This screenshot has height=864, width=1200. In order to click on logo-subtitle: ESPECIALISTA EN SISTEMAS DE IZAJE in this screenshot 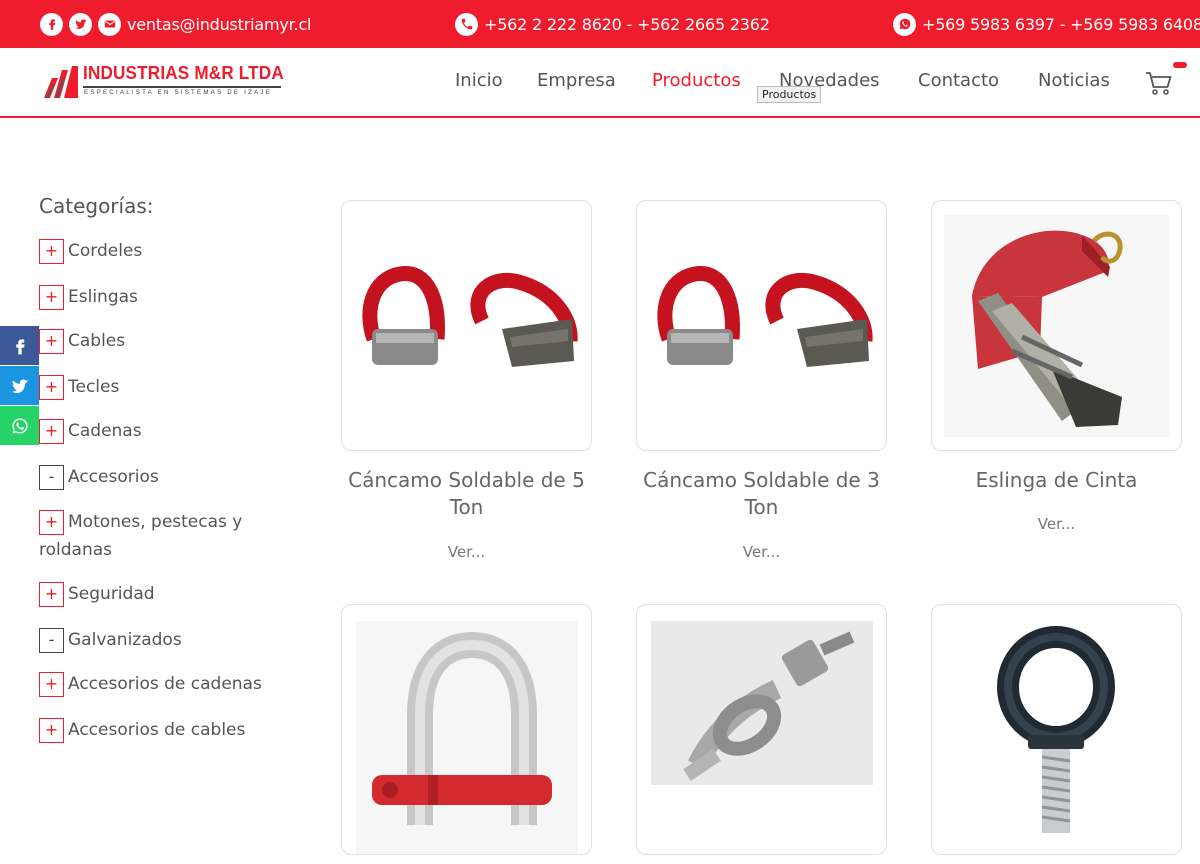, I will do `click(178, 92)`.